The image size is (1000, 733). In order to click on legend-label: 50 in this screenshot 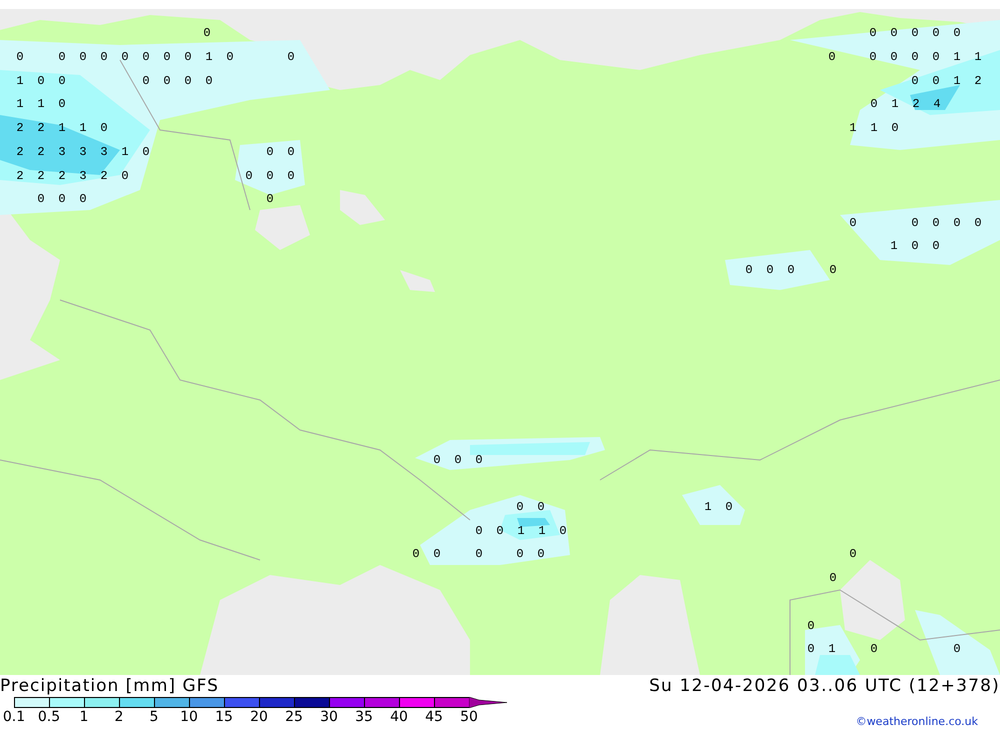, I will do `click(469, 717)`.